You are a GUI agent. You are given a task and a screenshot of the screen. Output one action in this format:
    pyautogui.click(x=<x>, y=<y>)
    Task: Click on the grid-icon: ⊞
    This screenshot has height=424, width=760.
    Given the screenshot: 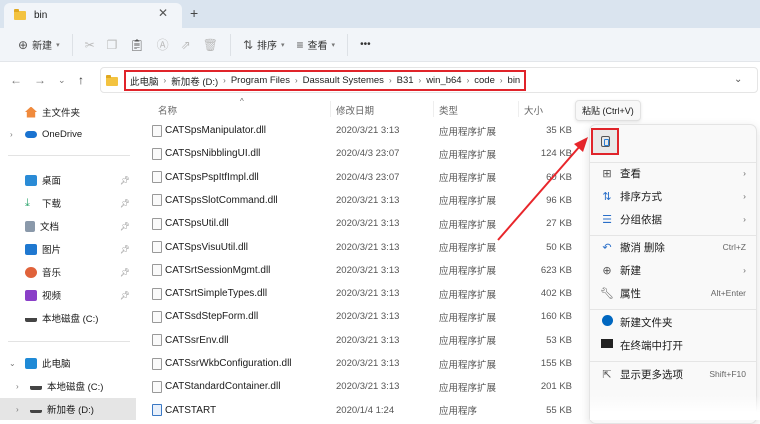 What is the action you would take?
    pyautogui.click(x=607, y=173)
    